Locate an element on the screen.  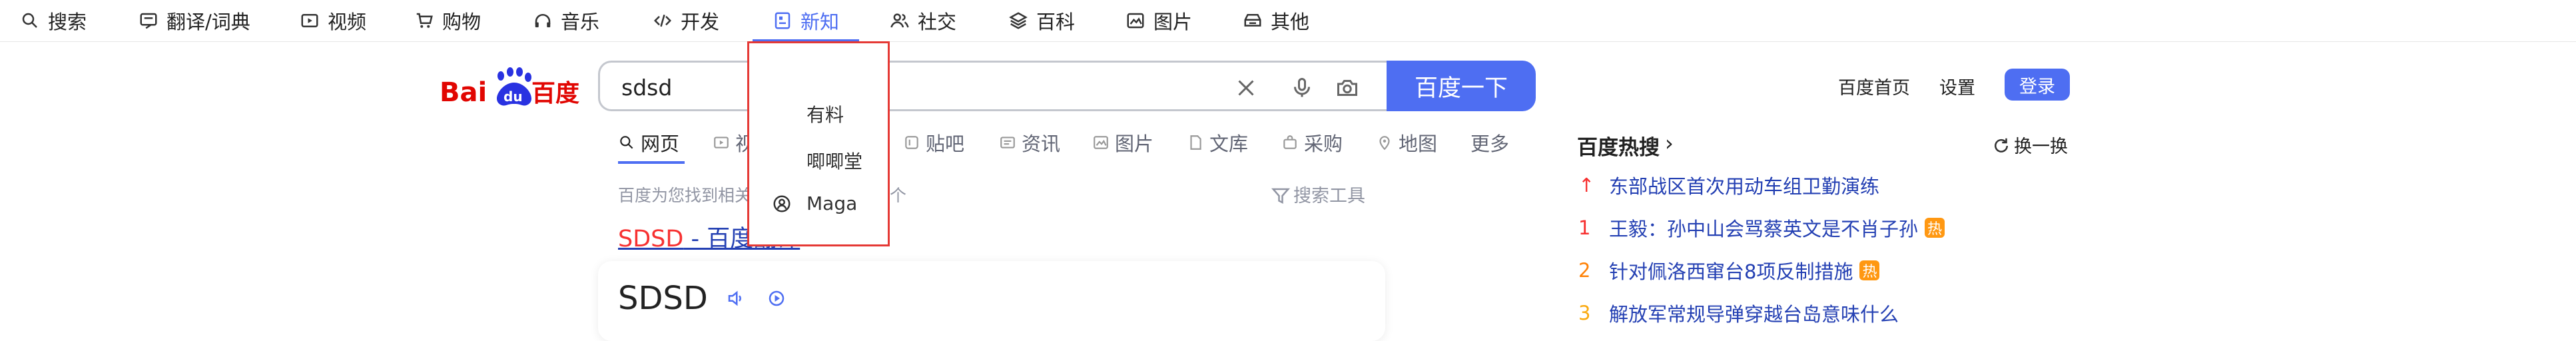
nav-item-xinzhi: 新知 is located at coordinates (806, 21).